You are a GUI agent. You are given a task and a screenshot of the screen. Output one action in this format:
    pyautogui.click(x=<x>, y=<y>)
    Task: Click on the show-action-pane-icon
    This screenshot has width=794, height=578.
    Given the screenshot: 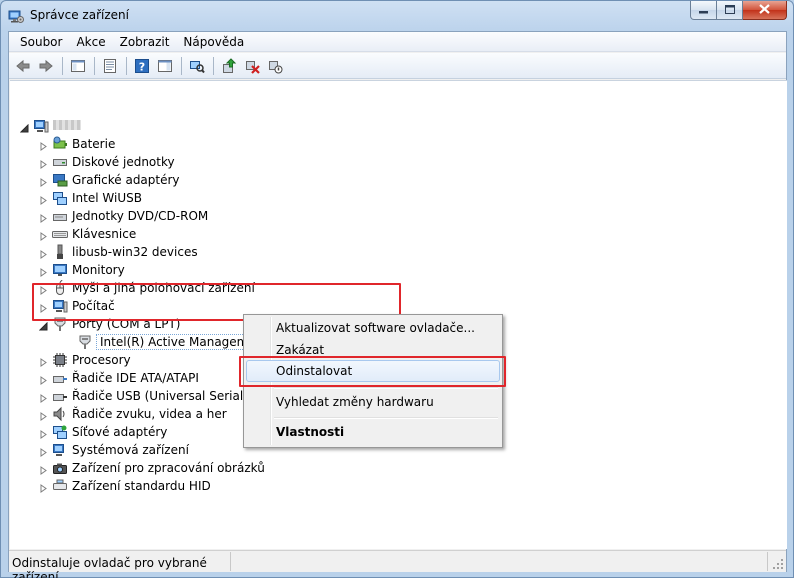 What is the action you would take?
    pyautogui.click(x=165, y=65)
    